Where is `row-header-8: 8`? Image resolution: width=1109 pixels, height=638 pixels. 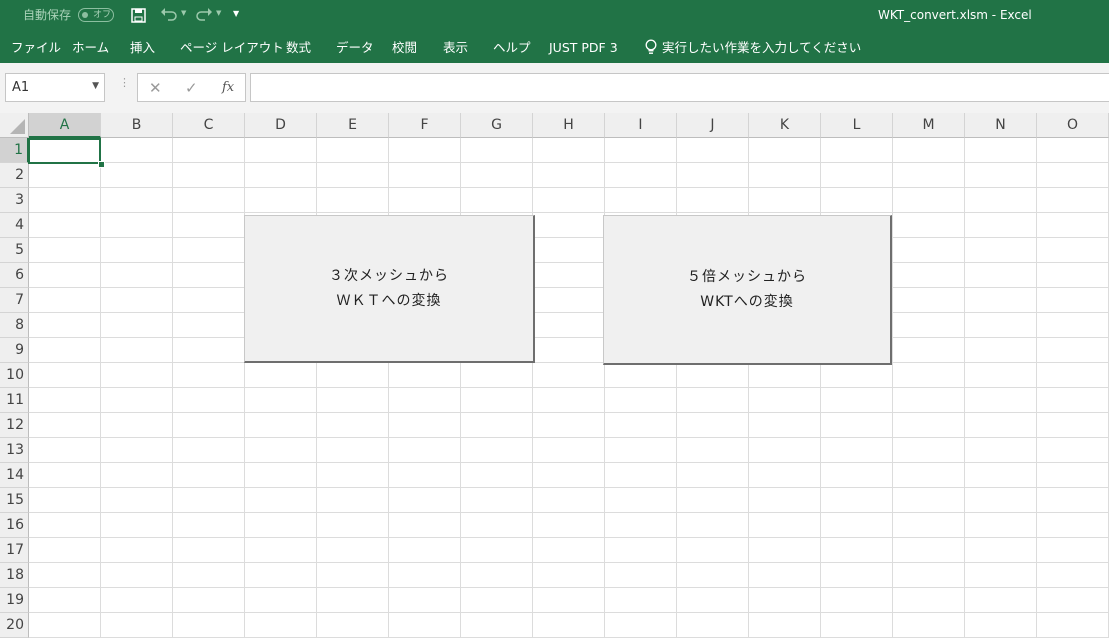
row-header-8: 8 is located at coordinates (14, 325).